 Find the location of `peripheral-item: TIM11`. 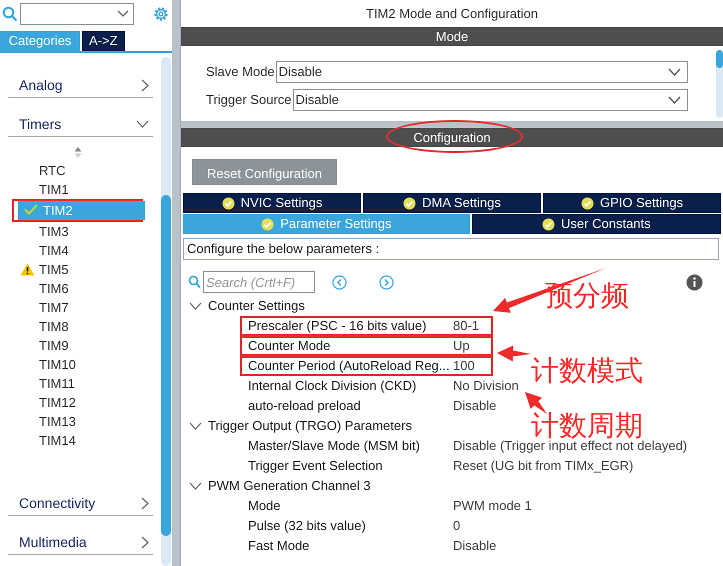

peripheral-item: TIM11 is located at coordinates (70, 383).